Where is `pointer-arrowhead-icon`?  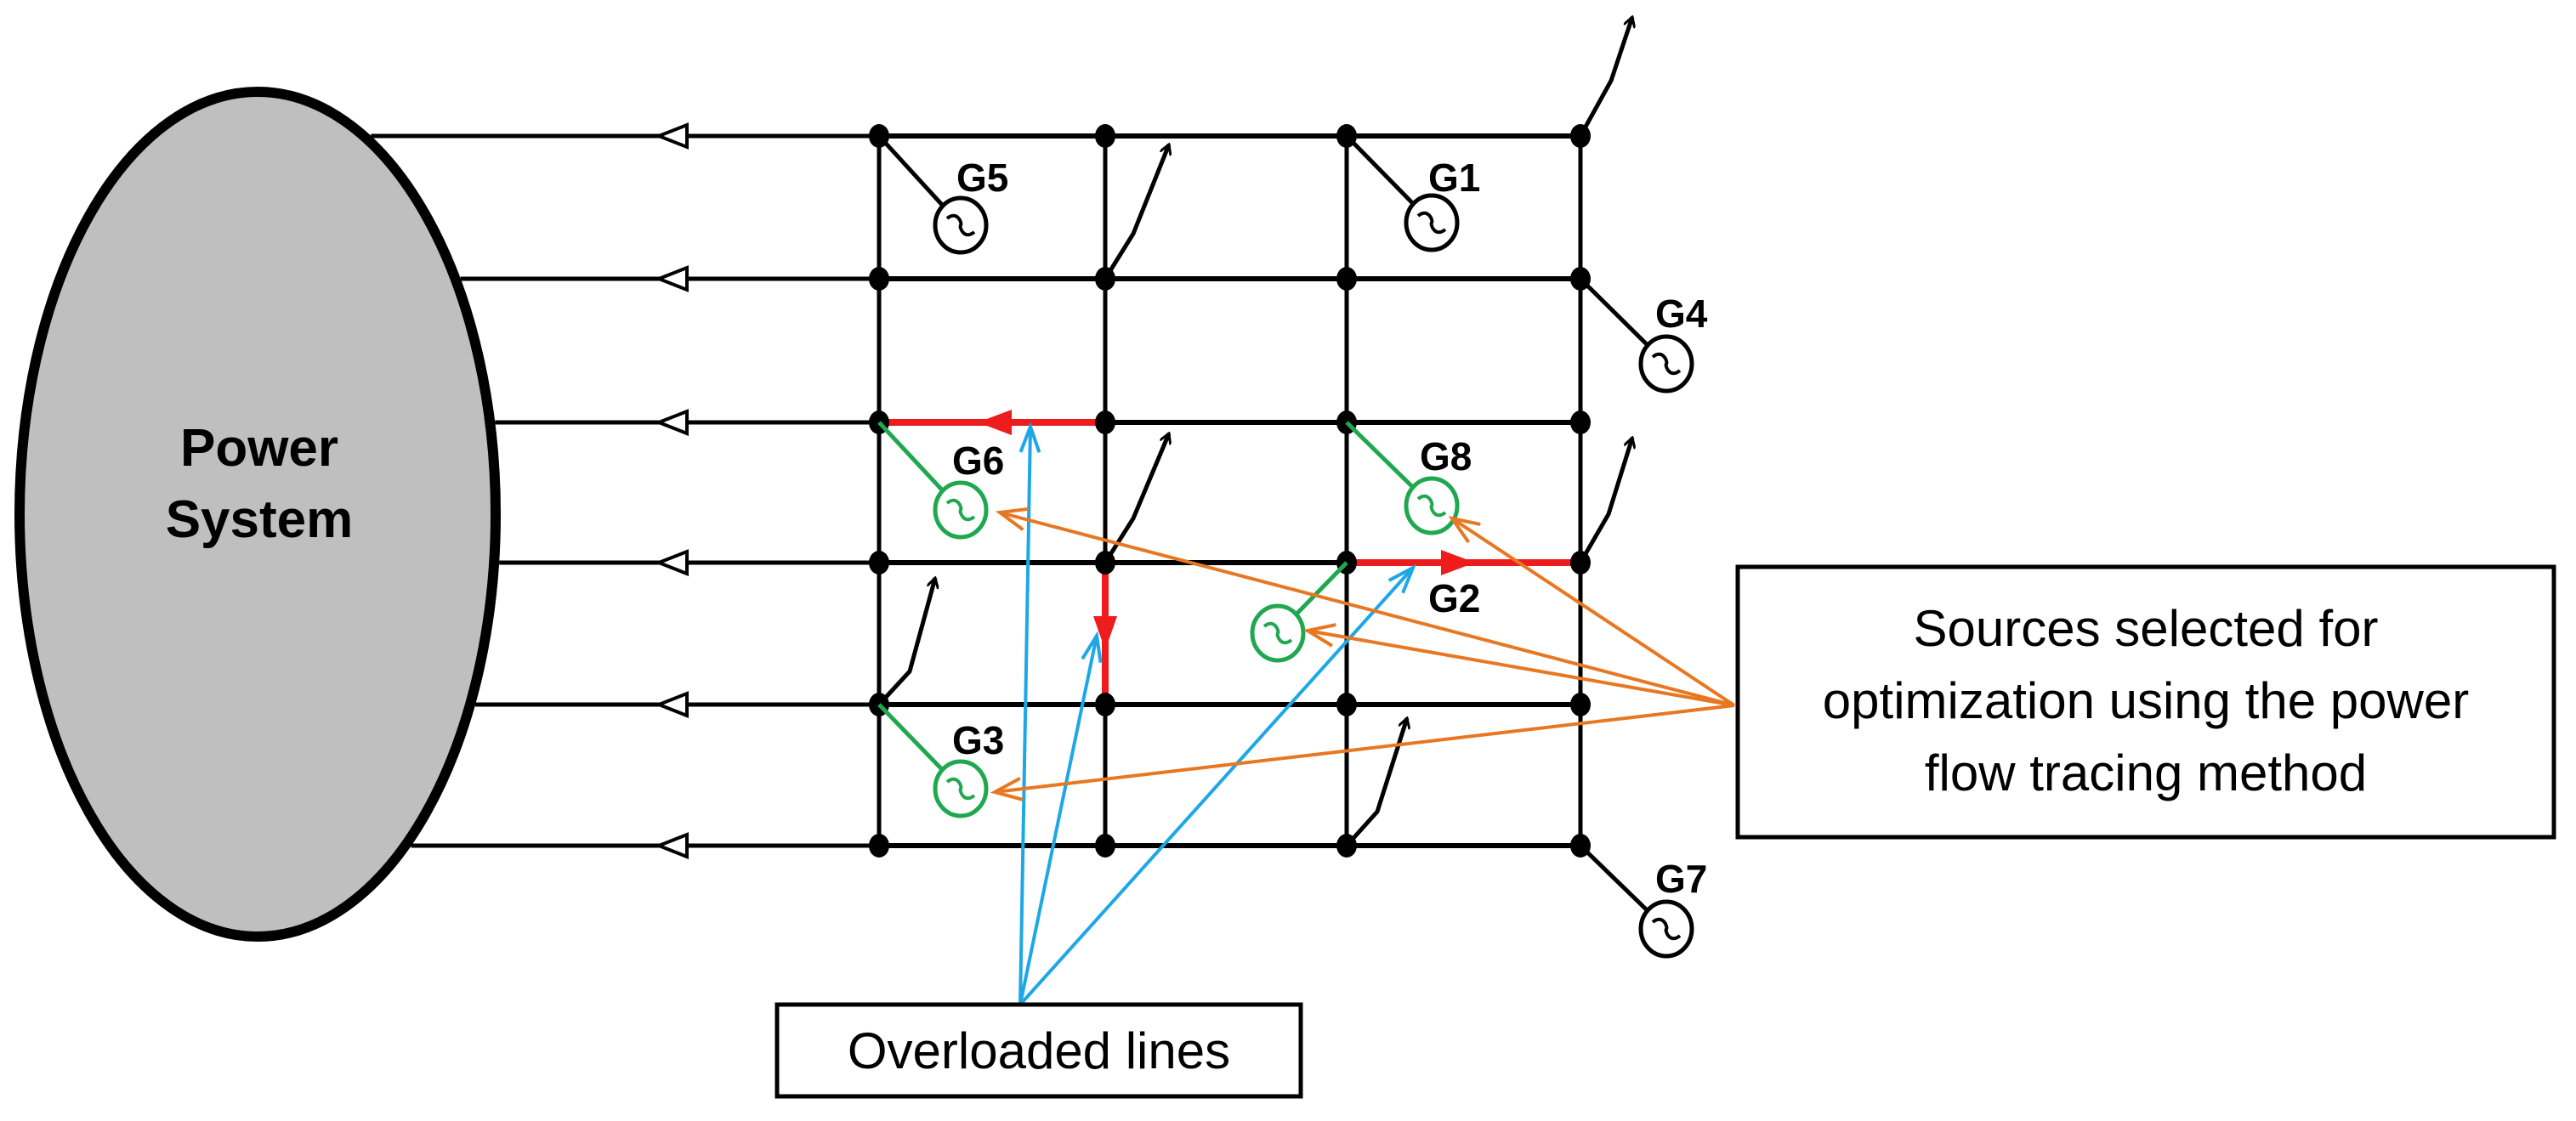
pointer-arrowhead-icon is located at coordinates (1465, 530).